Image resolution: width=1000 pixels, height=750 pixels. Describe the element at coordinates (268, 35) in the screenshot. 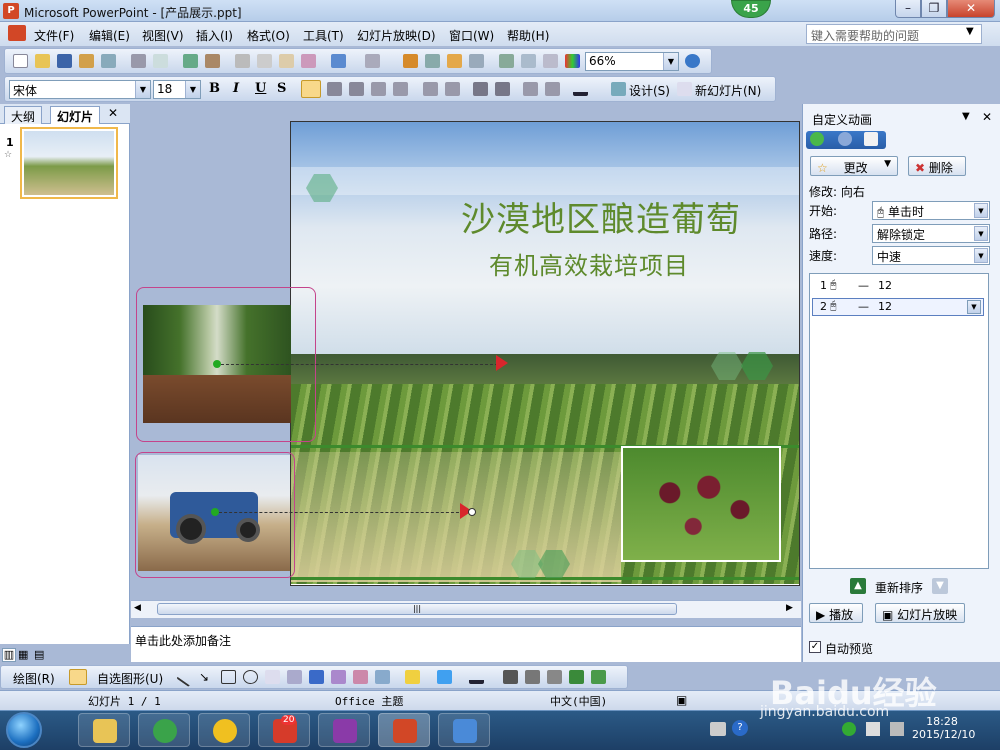

I see `menu-format: 格式(O)` at that location.